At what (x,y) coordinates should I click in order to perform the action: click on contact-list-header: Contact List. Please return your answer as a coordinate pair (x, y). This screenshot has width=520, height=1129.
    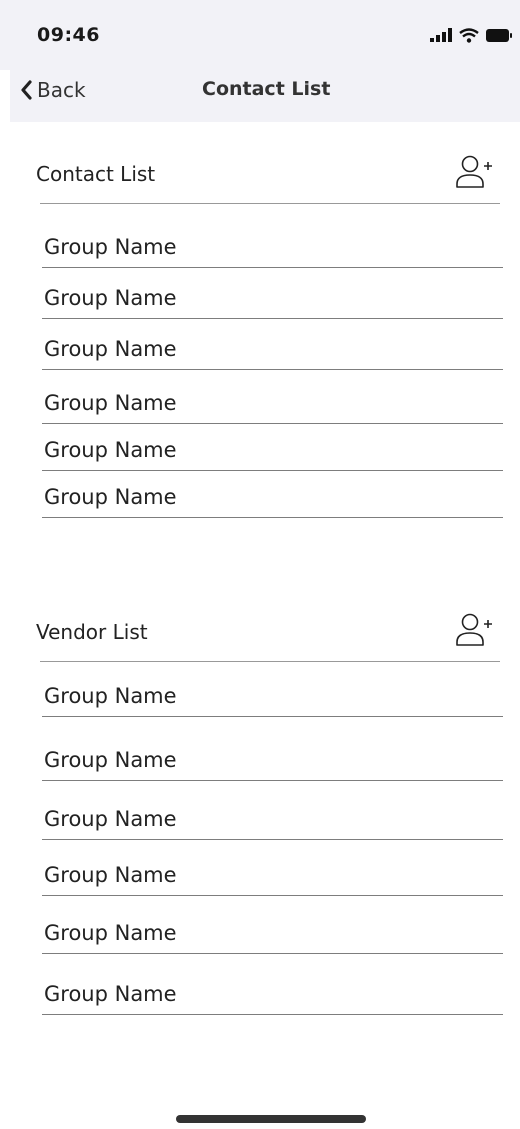
    Looking at the image, I should click on (260, 172).